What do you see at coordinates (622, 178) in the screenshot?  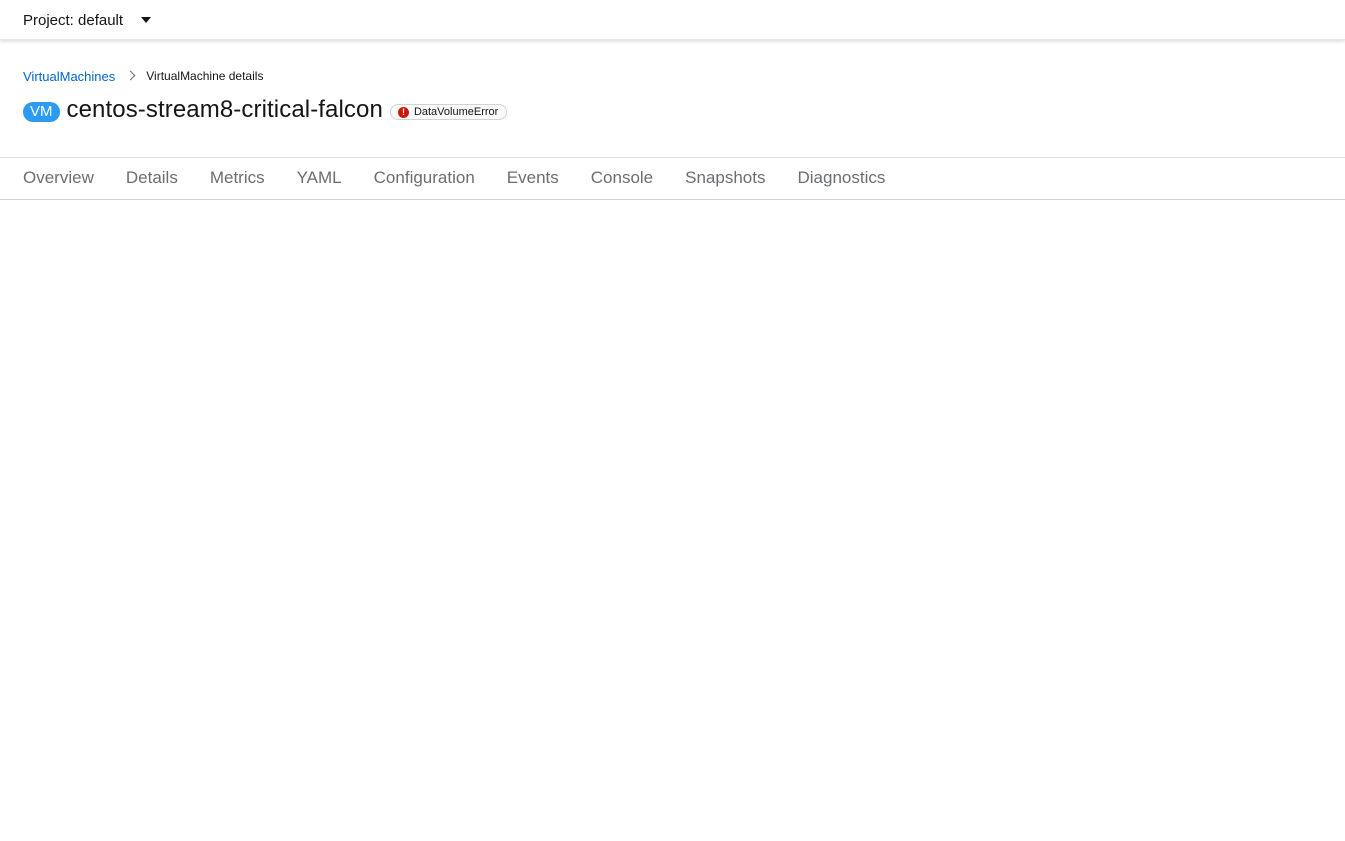 I see `tab-console: Console` at bounding box center [622, 178].